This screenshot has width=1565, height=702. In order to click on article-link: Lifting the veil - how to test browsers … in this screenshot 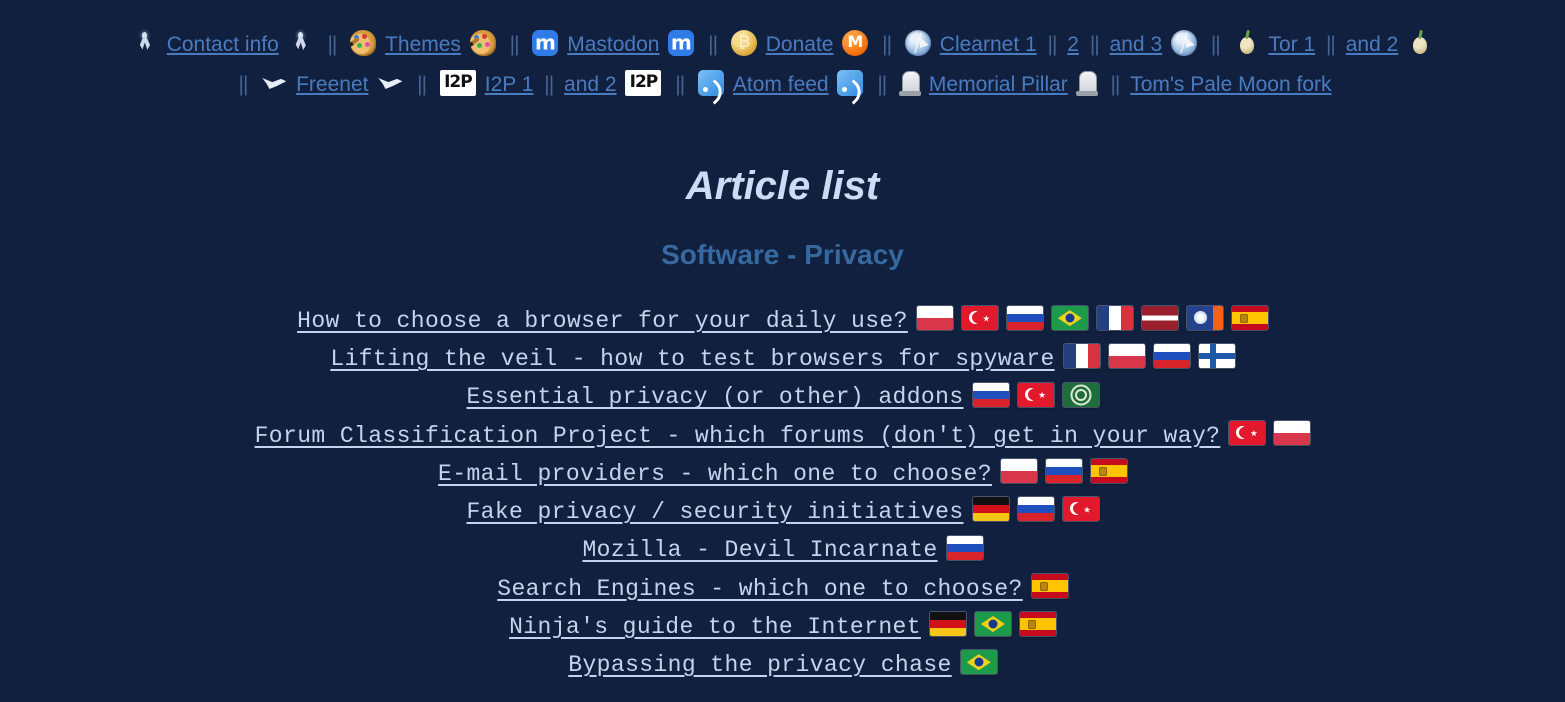, I will do `click(692, 359)`.